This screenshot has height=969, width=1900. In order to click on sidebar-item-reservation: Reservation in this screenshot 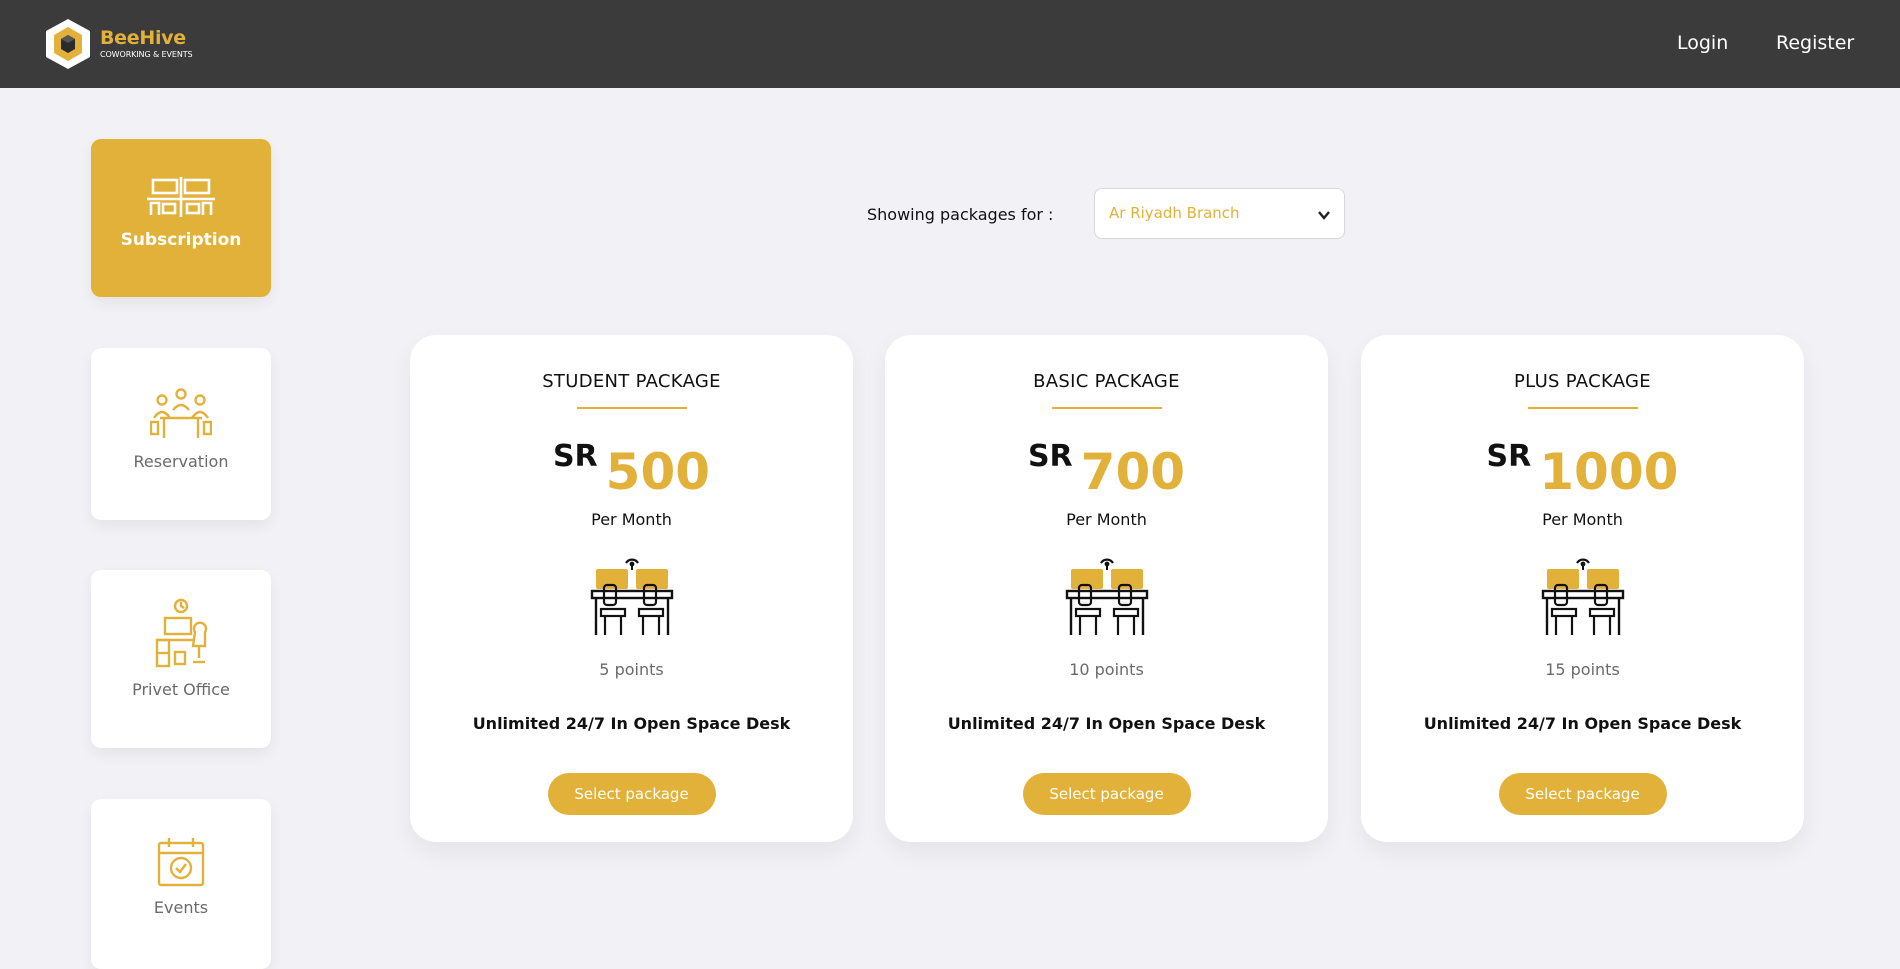, I will do `click(181, 434)`.